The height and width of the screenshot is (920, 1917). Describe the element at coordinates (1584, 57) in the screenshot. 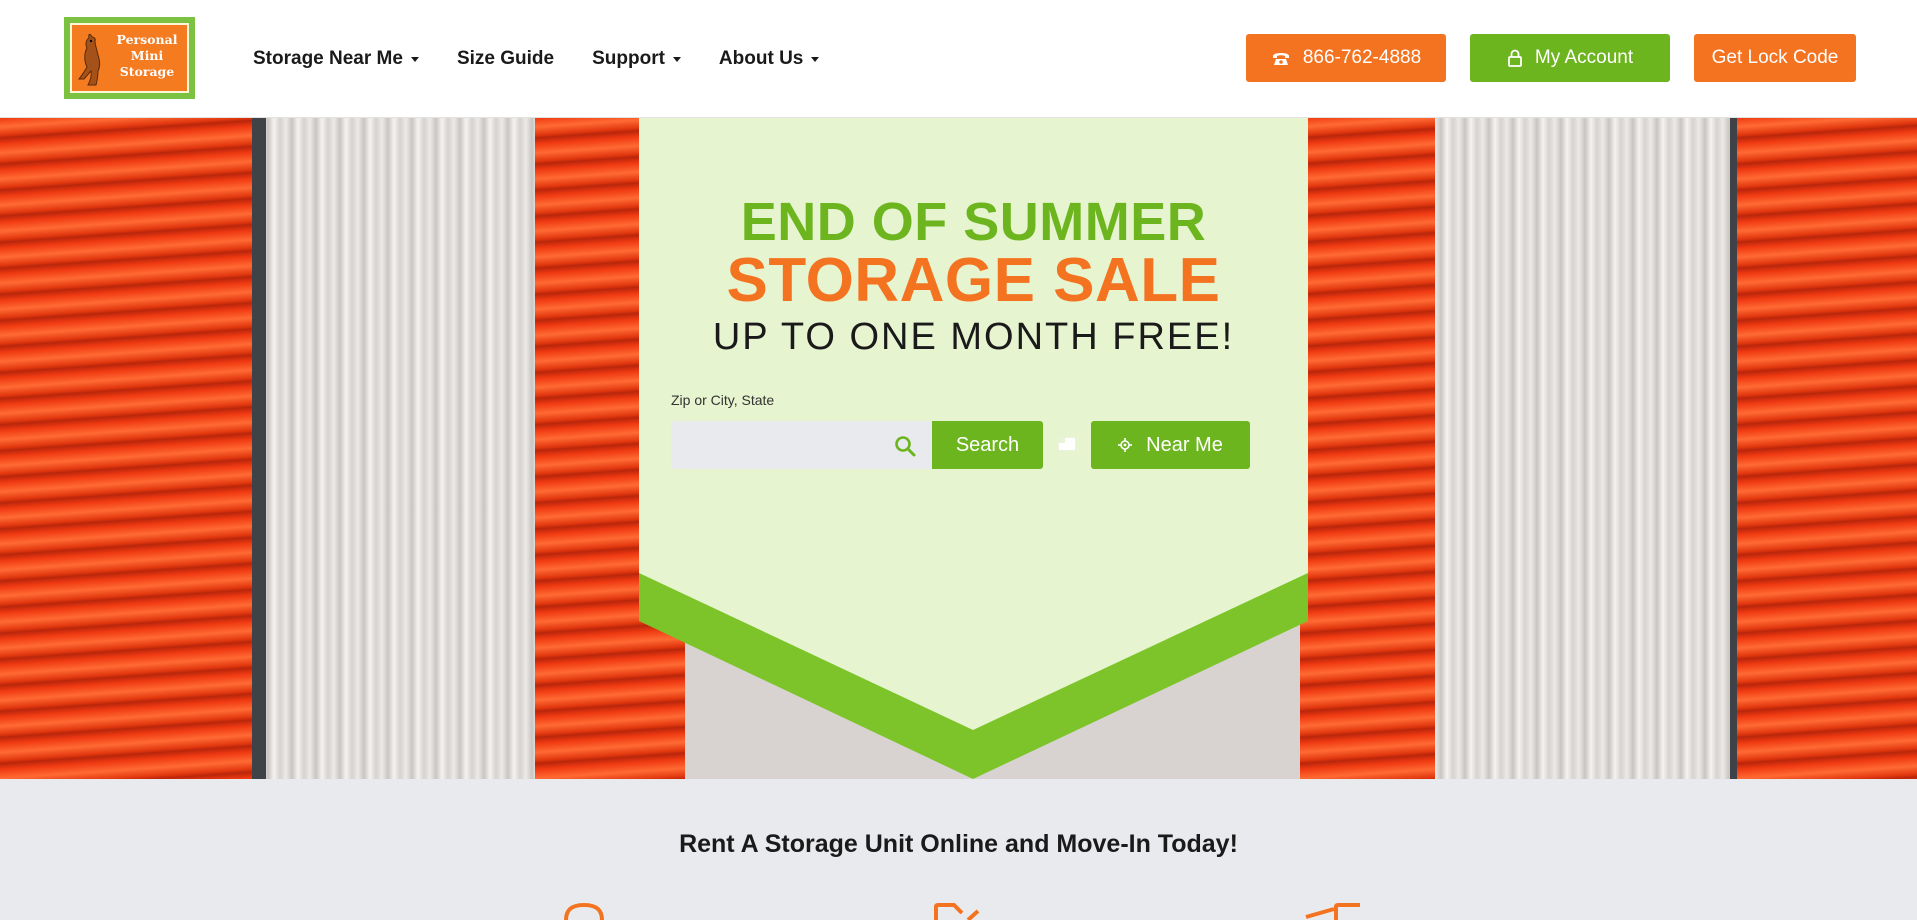

I see `my-account-label: My Account` at that location.